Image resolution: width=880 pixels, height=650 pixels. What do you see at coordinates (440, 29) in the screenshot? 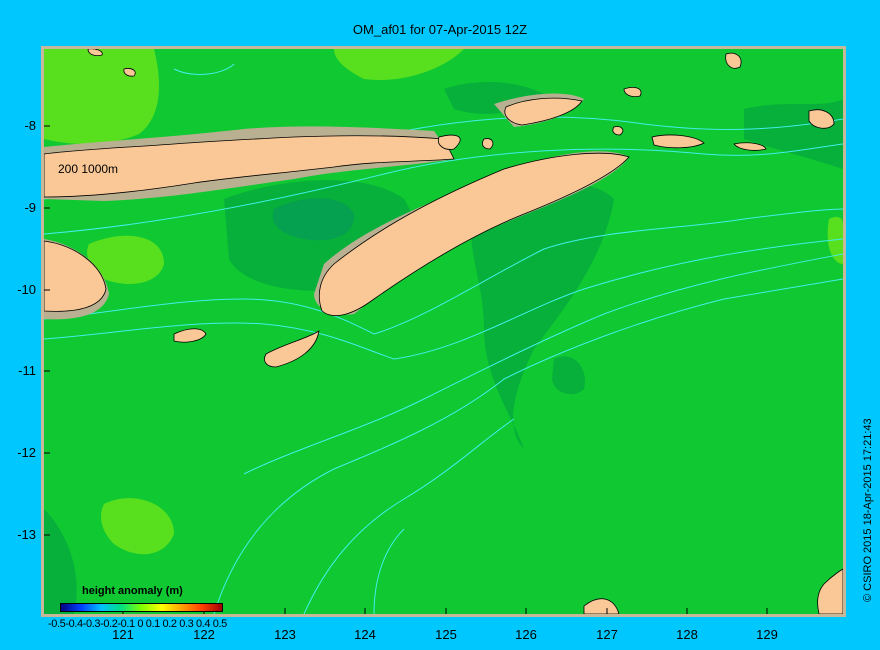
I see `map-title: OM_af01 for 07-Apr-2015 12Z` at bounding box center [440, 29].